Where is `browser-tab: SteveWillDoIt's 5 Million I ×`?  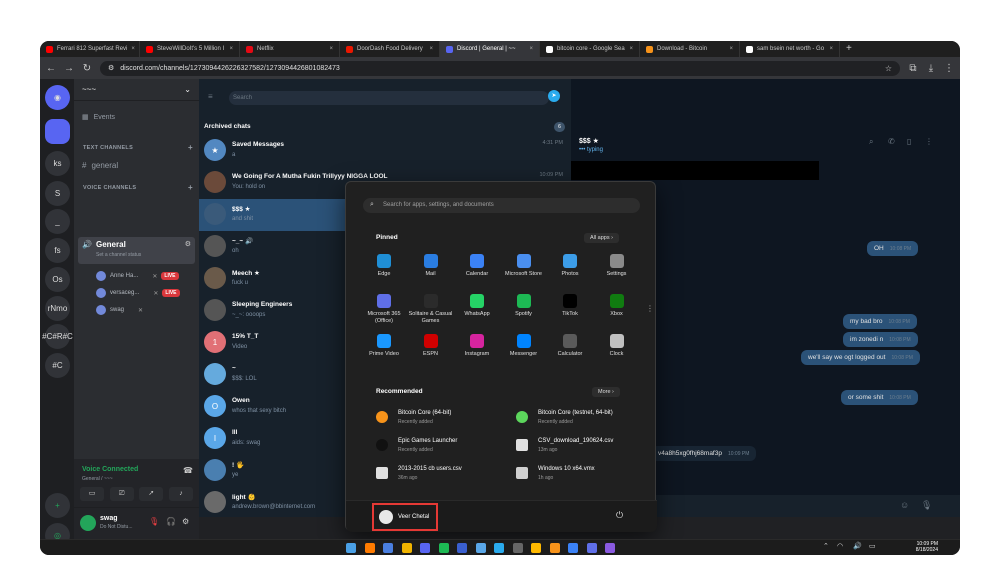
browser-tab: SteveWillDoIt's 5 Million I × is located at coordinates (190, 49).